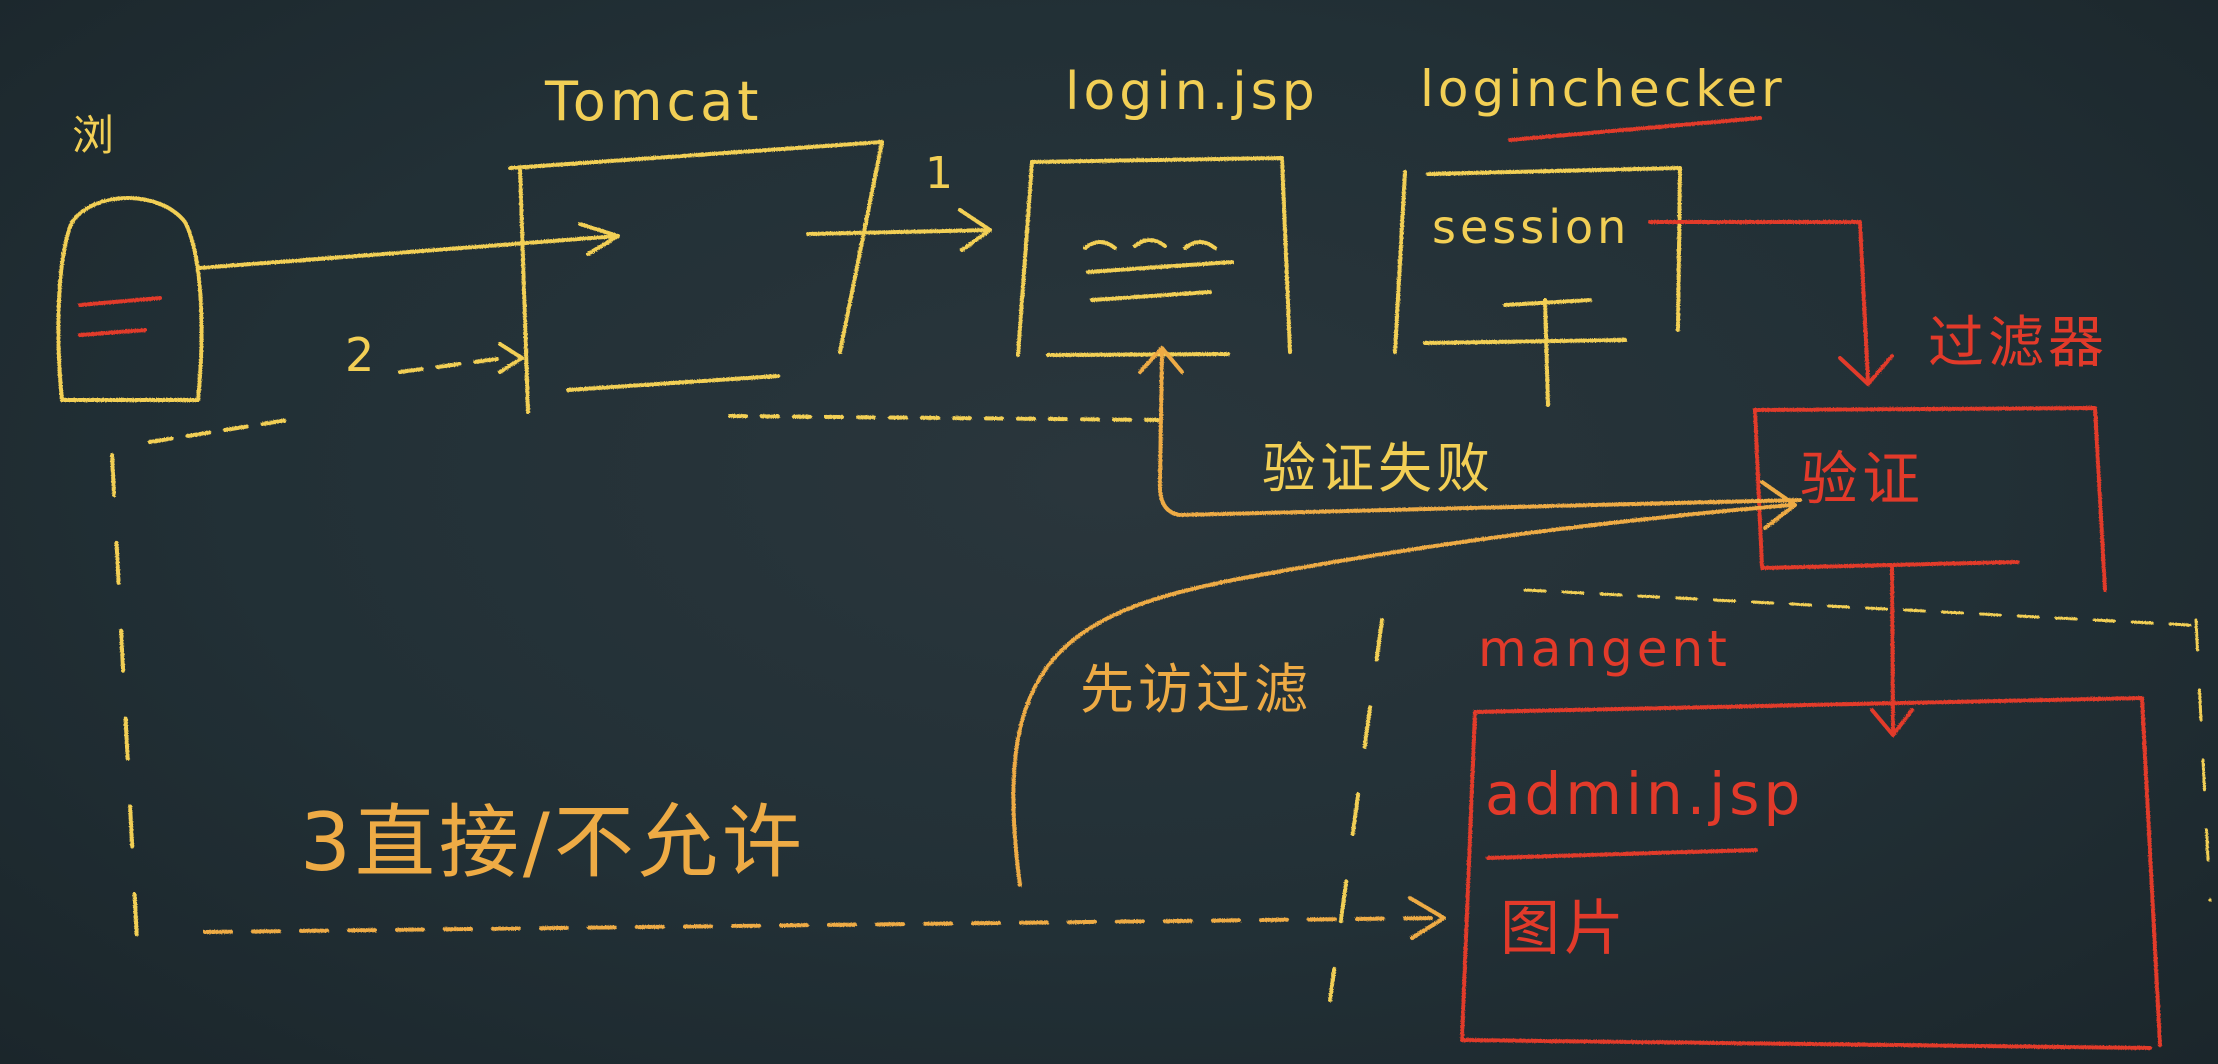 The width and height of the screenshot is (2218, 1064). What do you see at coordinates (1604, 649) in the screenshot?
I see `management-label: mangent` at bounding box center [1604, 649].